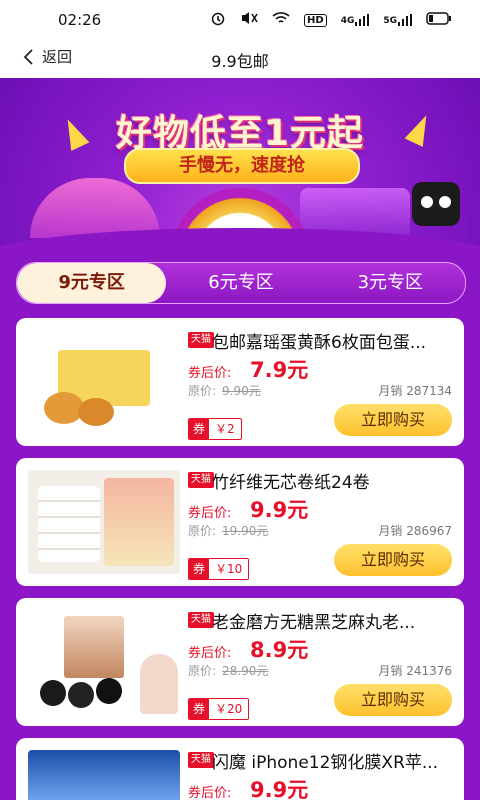 The image size is (480, 800). I want to click on network-4g-label: 4G, so click(347, 21).